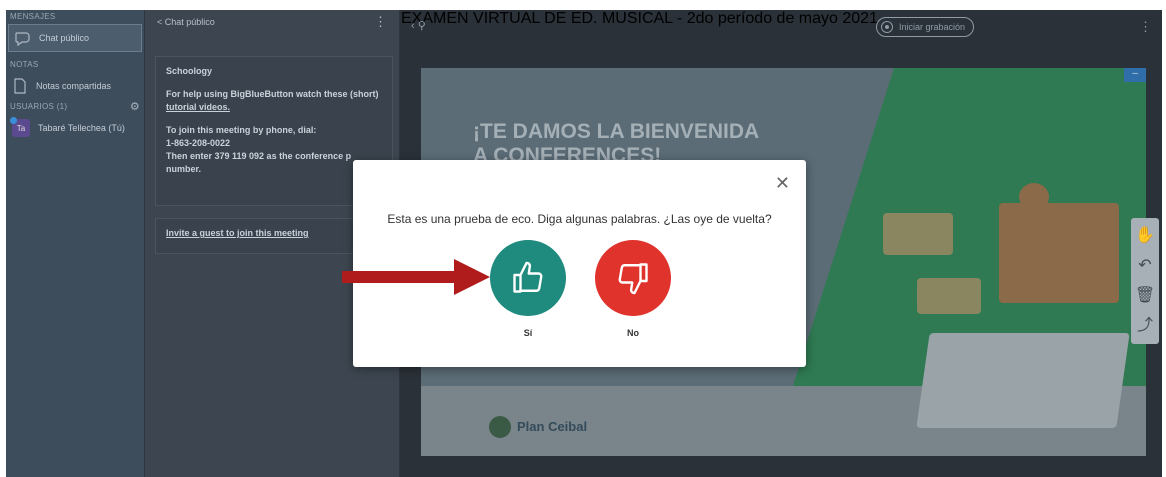 This screenshot has width=1166, height=477. I want to click on red-arrow-annotation, so click(416, 277).